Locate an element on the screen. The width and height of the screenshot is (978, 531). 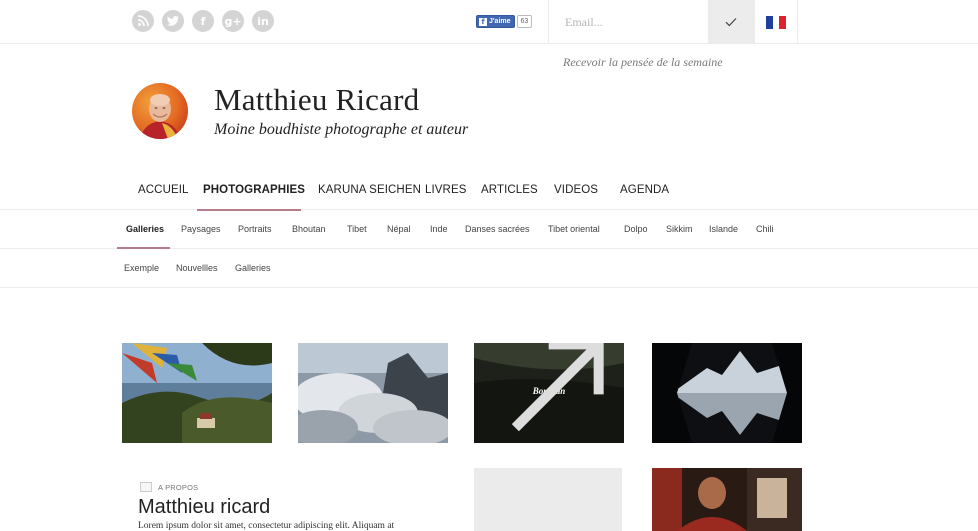
subnav-item-inde: Inde is located at coordinates (439, 229).